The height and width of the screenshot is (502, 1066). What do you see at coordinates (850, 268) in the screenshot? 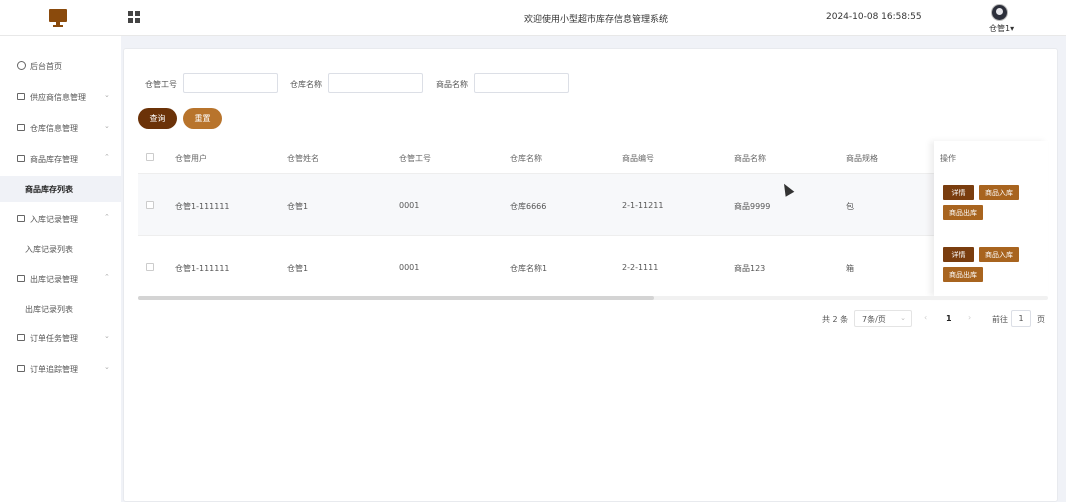
I see `cell-spec: 箱` at bounding box center [850, 268].